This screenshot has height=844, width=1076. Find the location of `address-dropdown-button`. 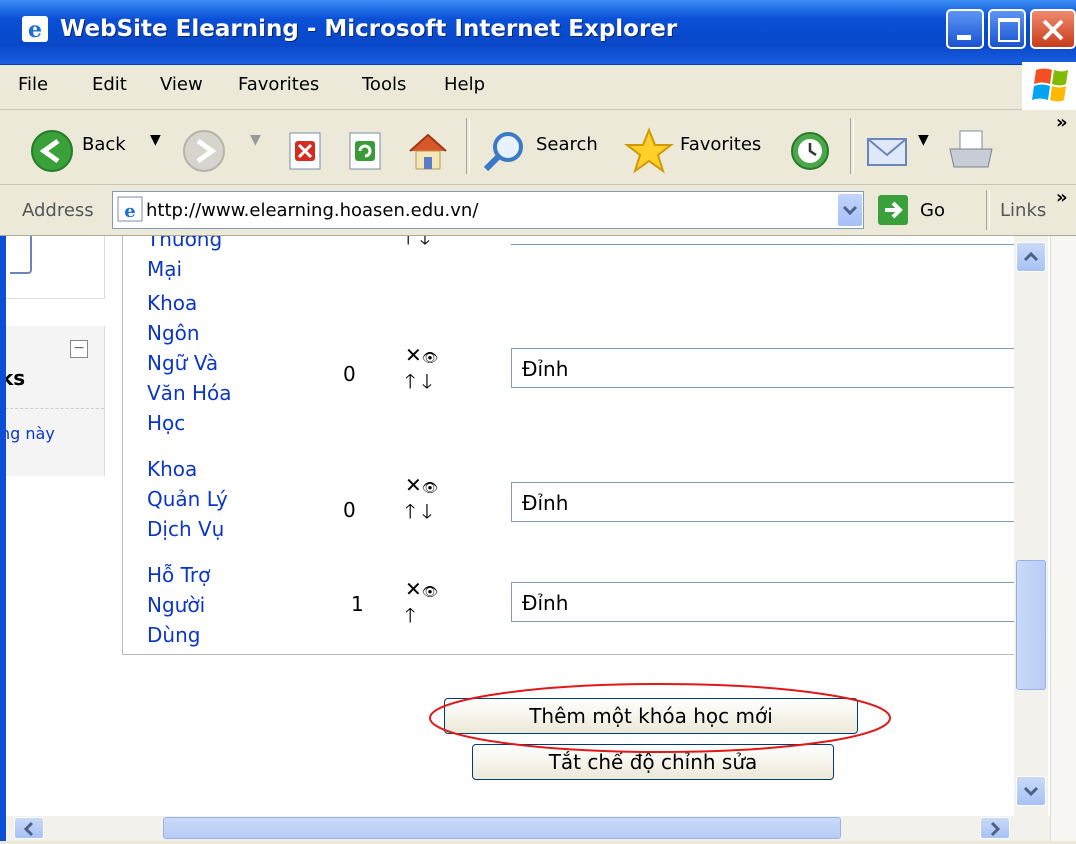

address-dropdown-button is located at coordinates (850, 210).